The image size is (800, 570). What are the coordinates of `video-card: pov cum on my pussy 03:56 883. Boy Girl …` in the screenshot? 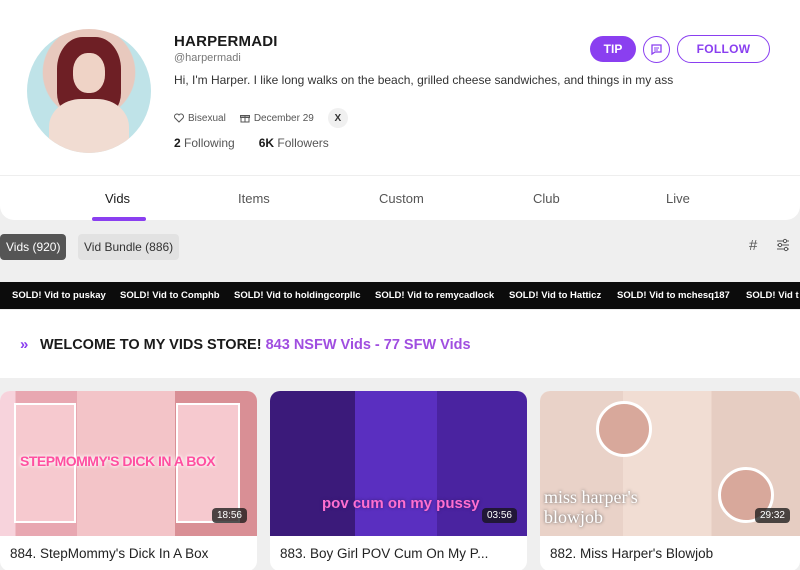 It's located at (398, 480).